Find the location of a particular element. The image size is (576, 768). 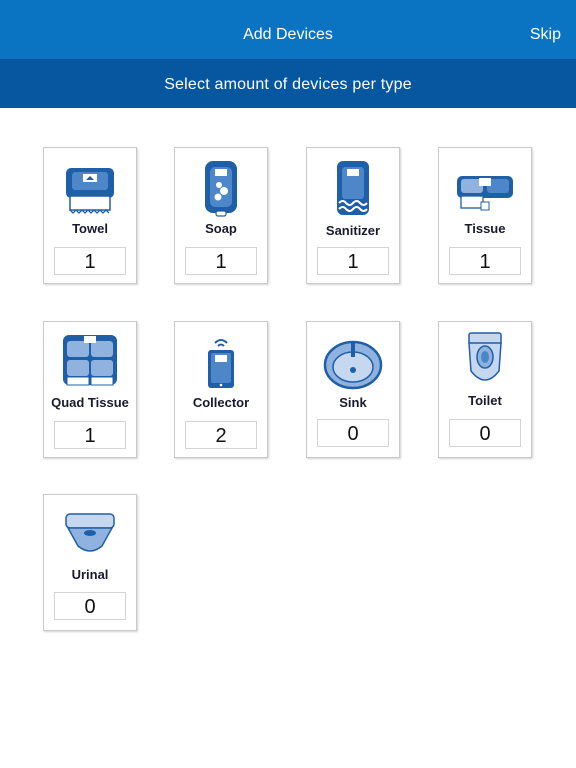

device-card-towel: Towel 1 is located at coordinates (90, 215).